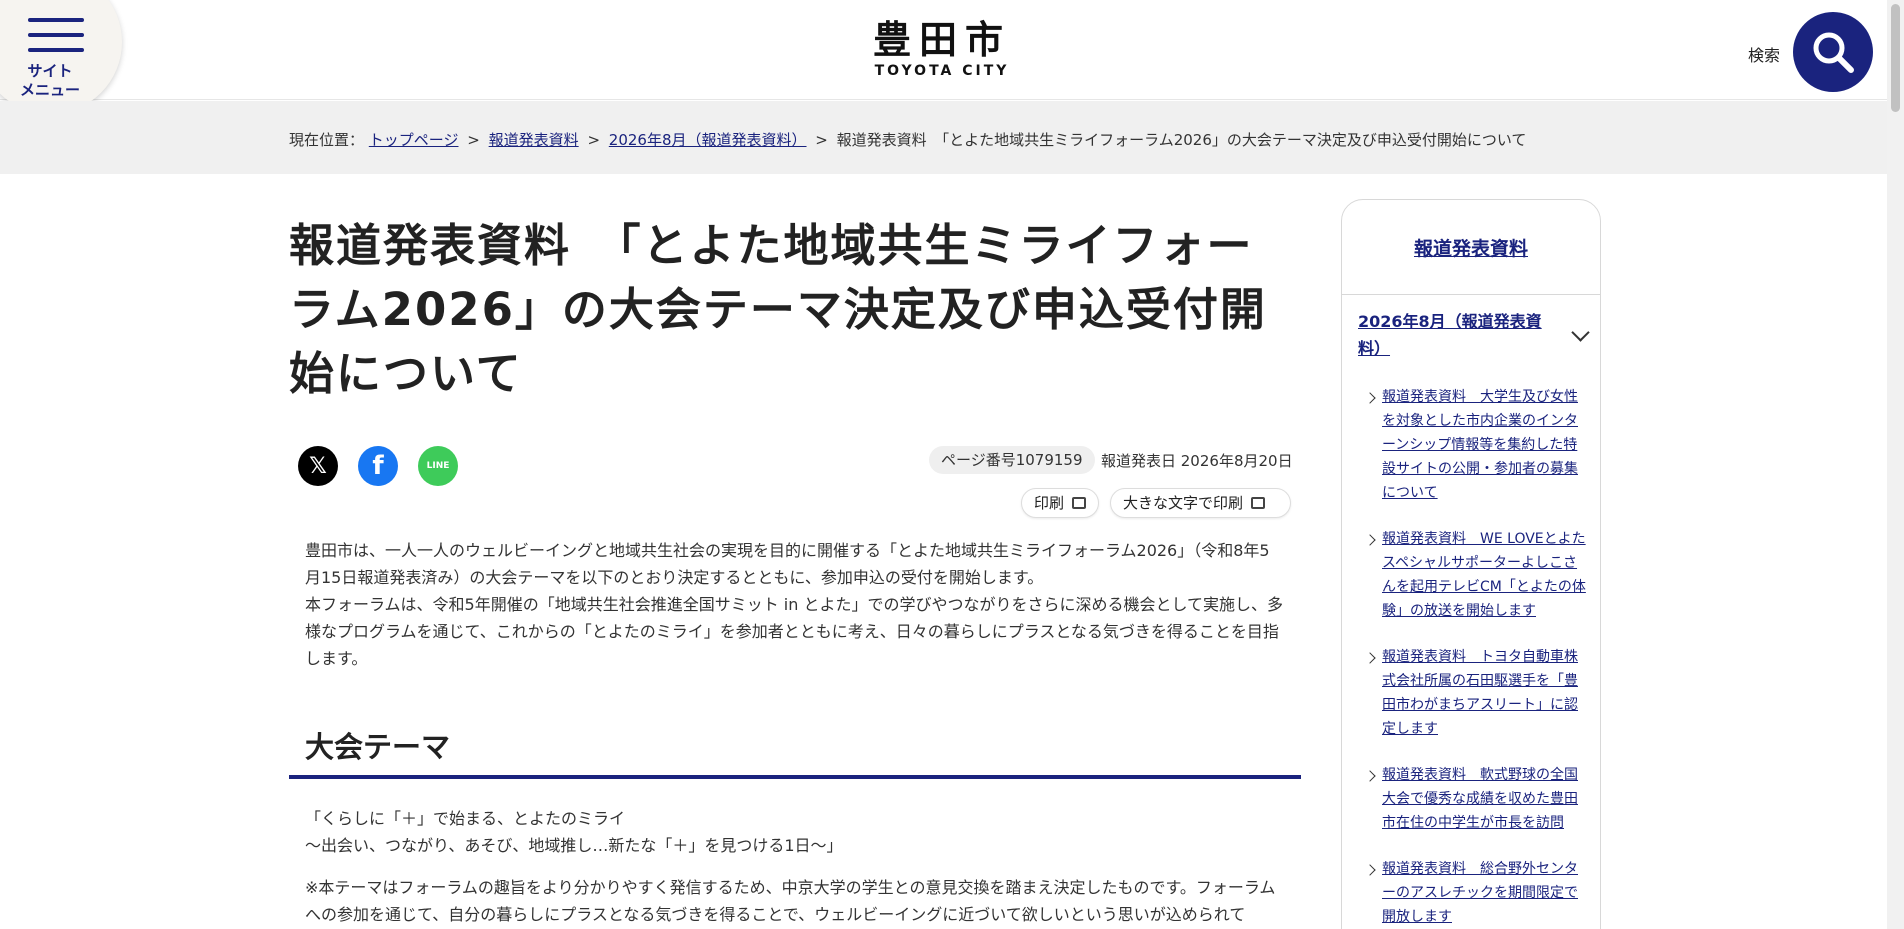 The height and width of the screenshot is (929, 1904). Describe the element at coordinates (1012, 460) in the screenshot. I see `page-number-badge: ページ番号1079159` at that location.